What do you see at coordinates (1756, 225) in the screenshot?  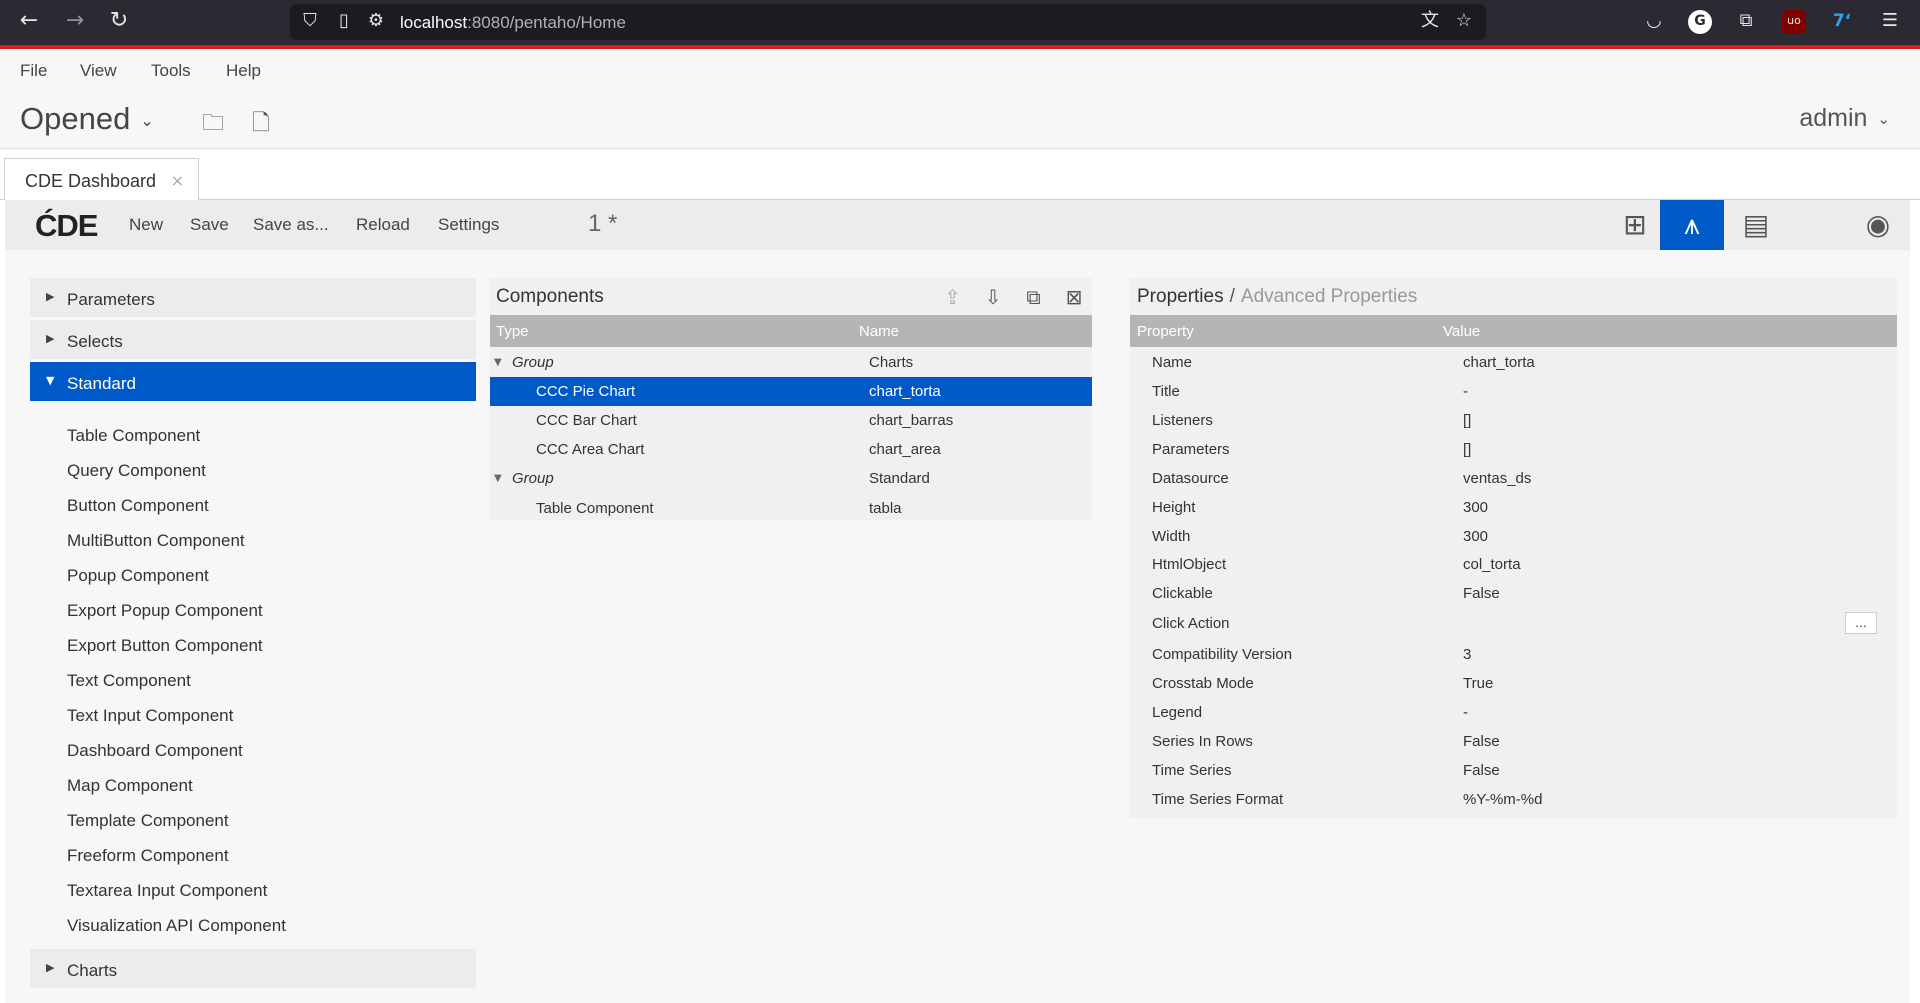 I see `datasources-mode-icon: ▤` at bounding box center [1756, 225].